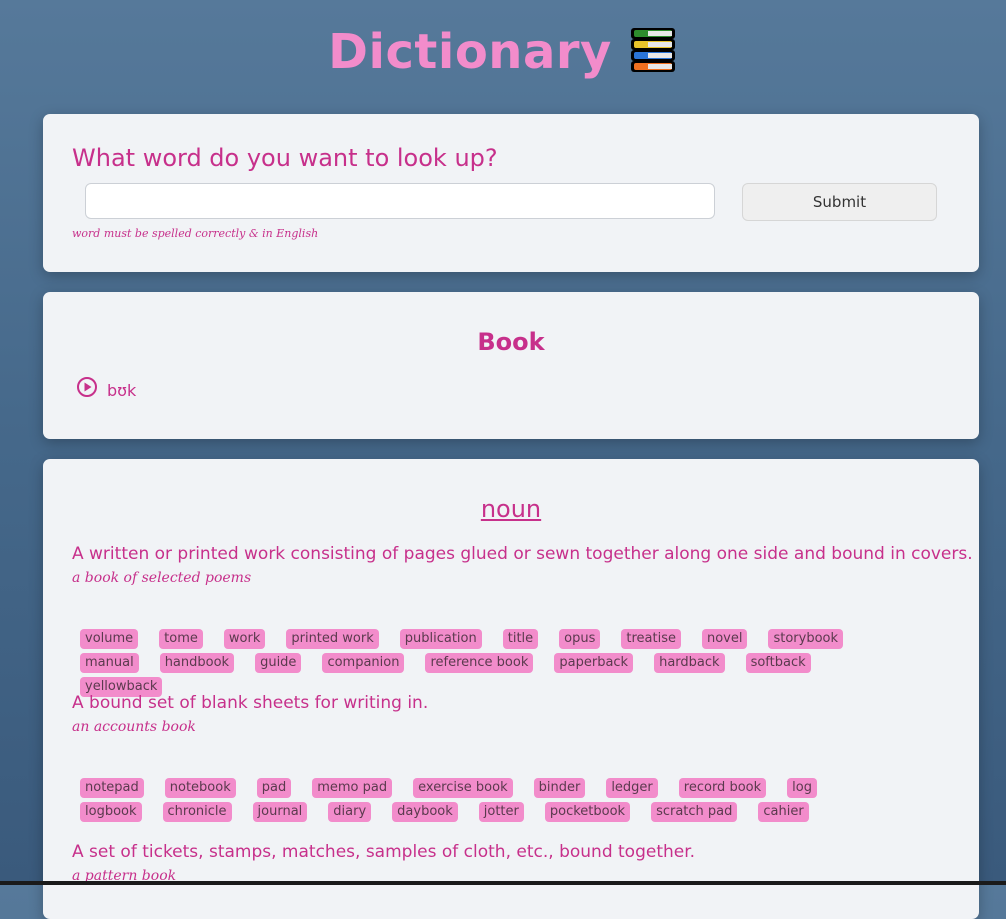 The width and height of the screenshot is (1006, 919). What do you see at coordinates (839, 202) in the screenshot?
I see `submit-button: Submit` at bounding box center [839, 202].